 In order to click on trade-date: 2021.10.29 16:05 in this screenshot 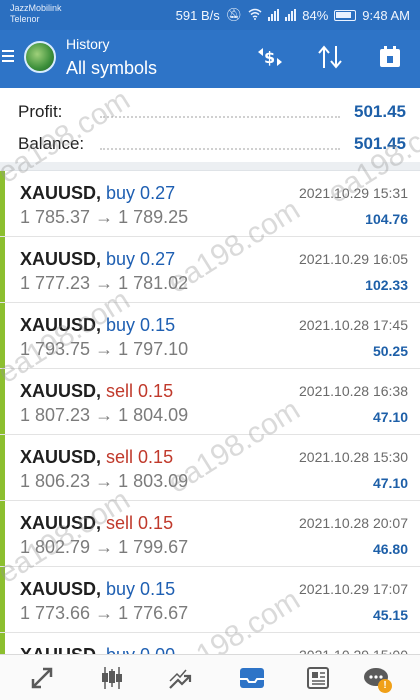, I will do `click(353, 259)`.